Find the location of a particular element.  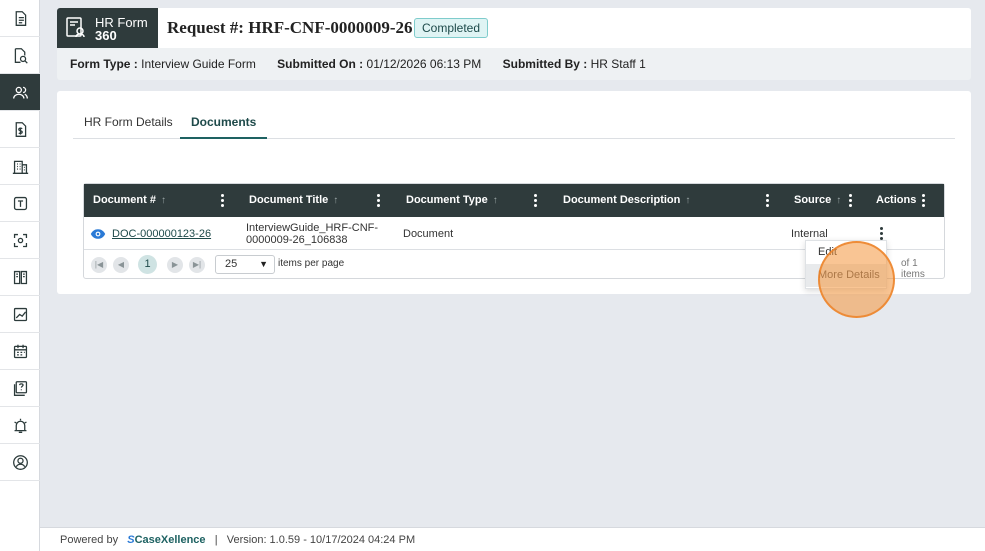

row-actions-menu-icon is located at coordinates (881, 233).